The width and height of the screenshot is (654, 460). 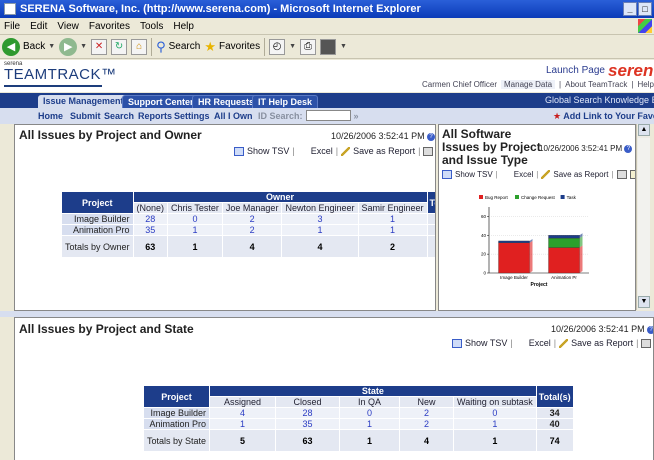 I want to click on star-icon: ★, so click(x=557, y=116).